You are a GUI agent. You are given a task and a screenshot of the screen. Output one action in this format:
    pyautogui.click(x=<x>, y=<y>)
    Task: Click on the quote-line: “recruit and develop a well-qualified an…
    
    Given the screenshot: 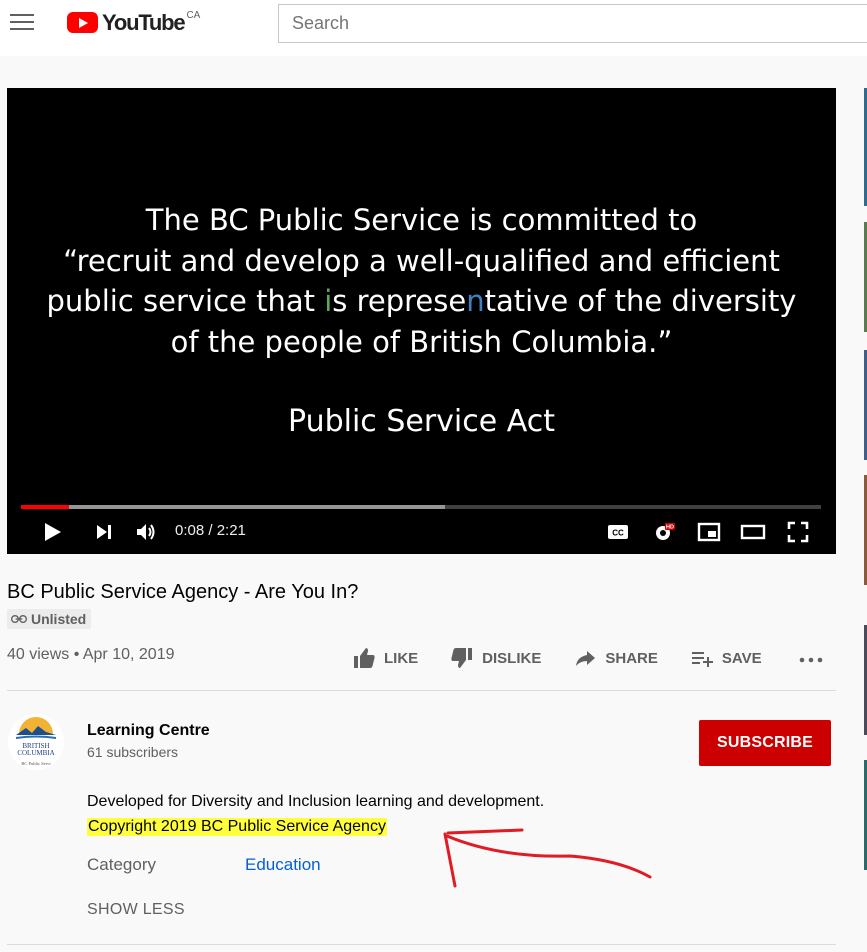 What is the action you would take?
    pyautogui.click(x=421, y=260)
    